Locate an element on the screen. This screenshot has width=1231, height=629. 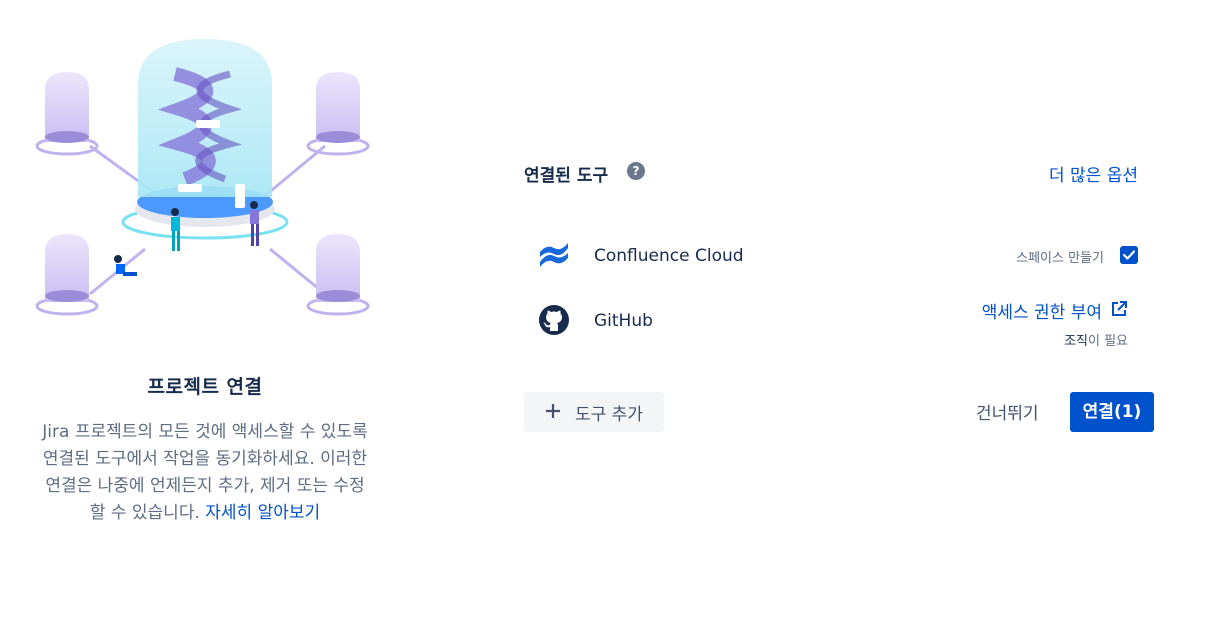
confluence-logo-icon is located at coordinates (554, 255).